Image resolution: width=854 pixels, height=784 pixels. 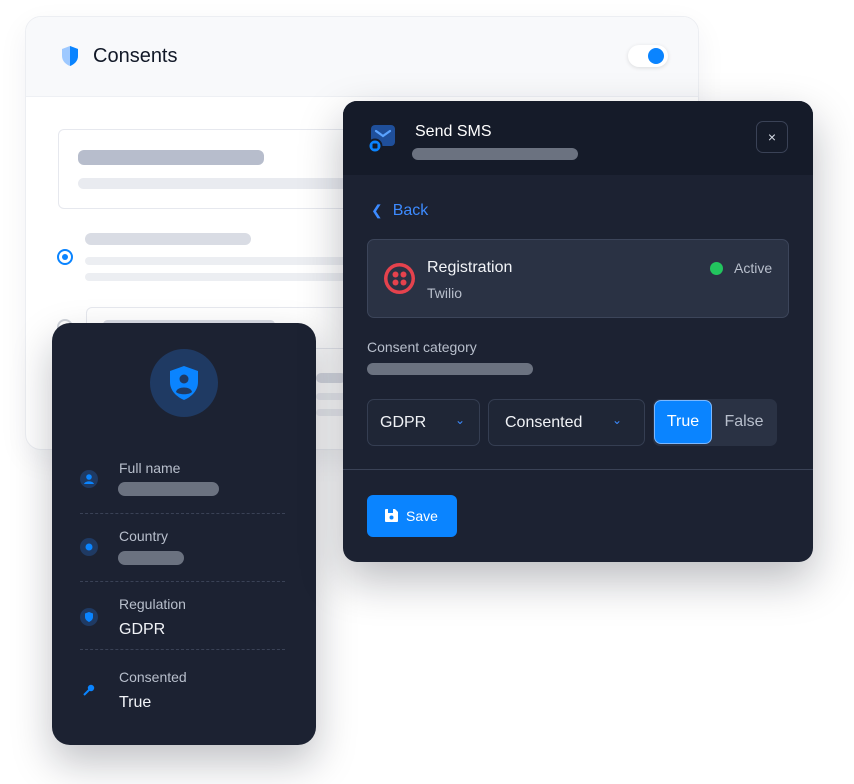 I want to click on save-label: Save, so click(x=422, y=516).